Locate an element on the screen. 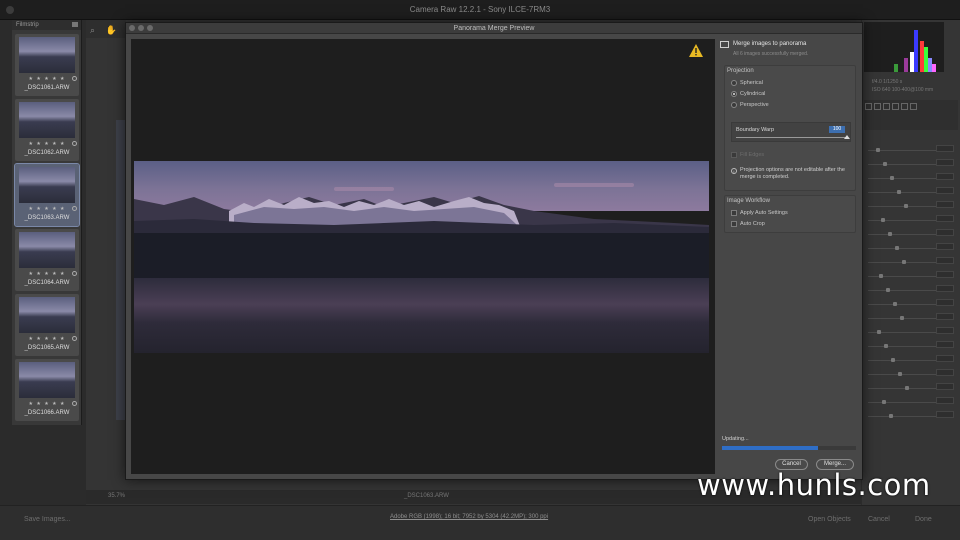  search-icon: ⌕ is located at coordinates (92, 30).